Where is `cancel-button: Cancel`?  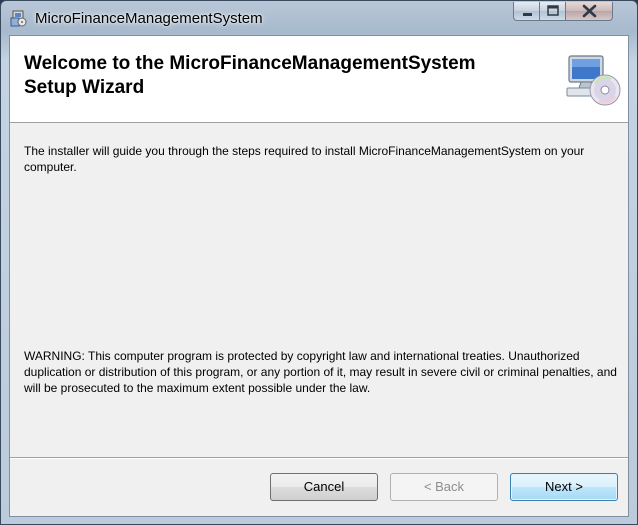
cancel-button: Cancel is located at coordinates (324, 487).